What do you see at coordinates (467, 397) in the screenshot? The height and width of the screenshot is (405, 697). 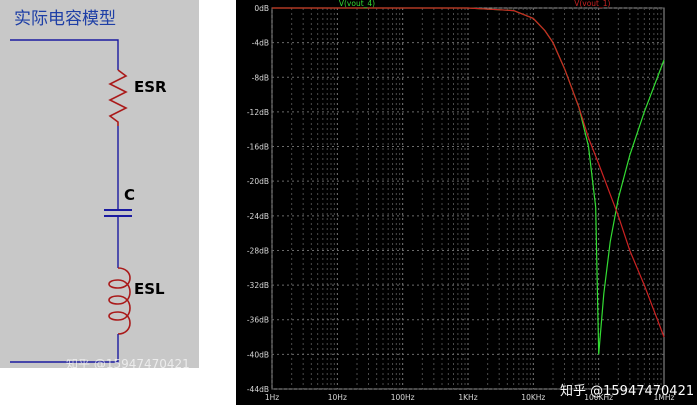 I see `x-tick-label: 1KHz` at bounding box center [467, 397].